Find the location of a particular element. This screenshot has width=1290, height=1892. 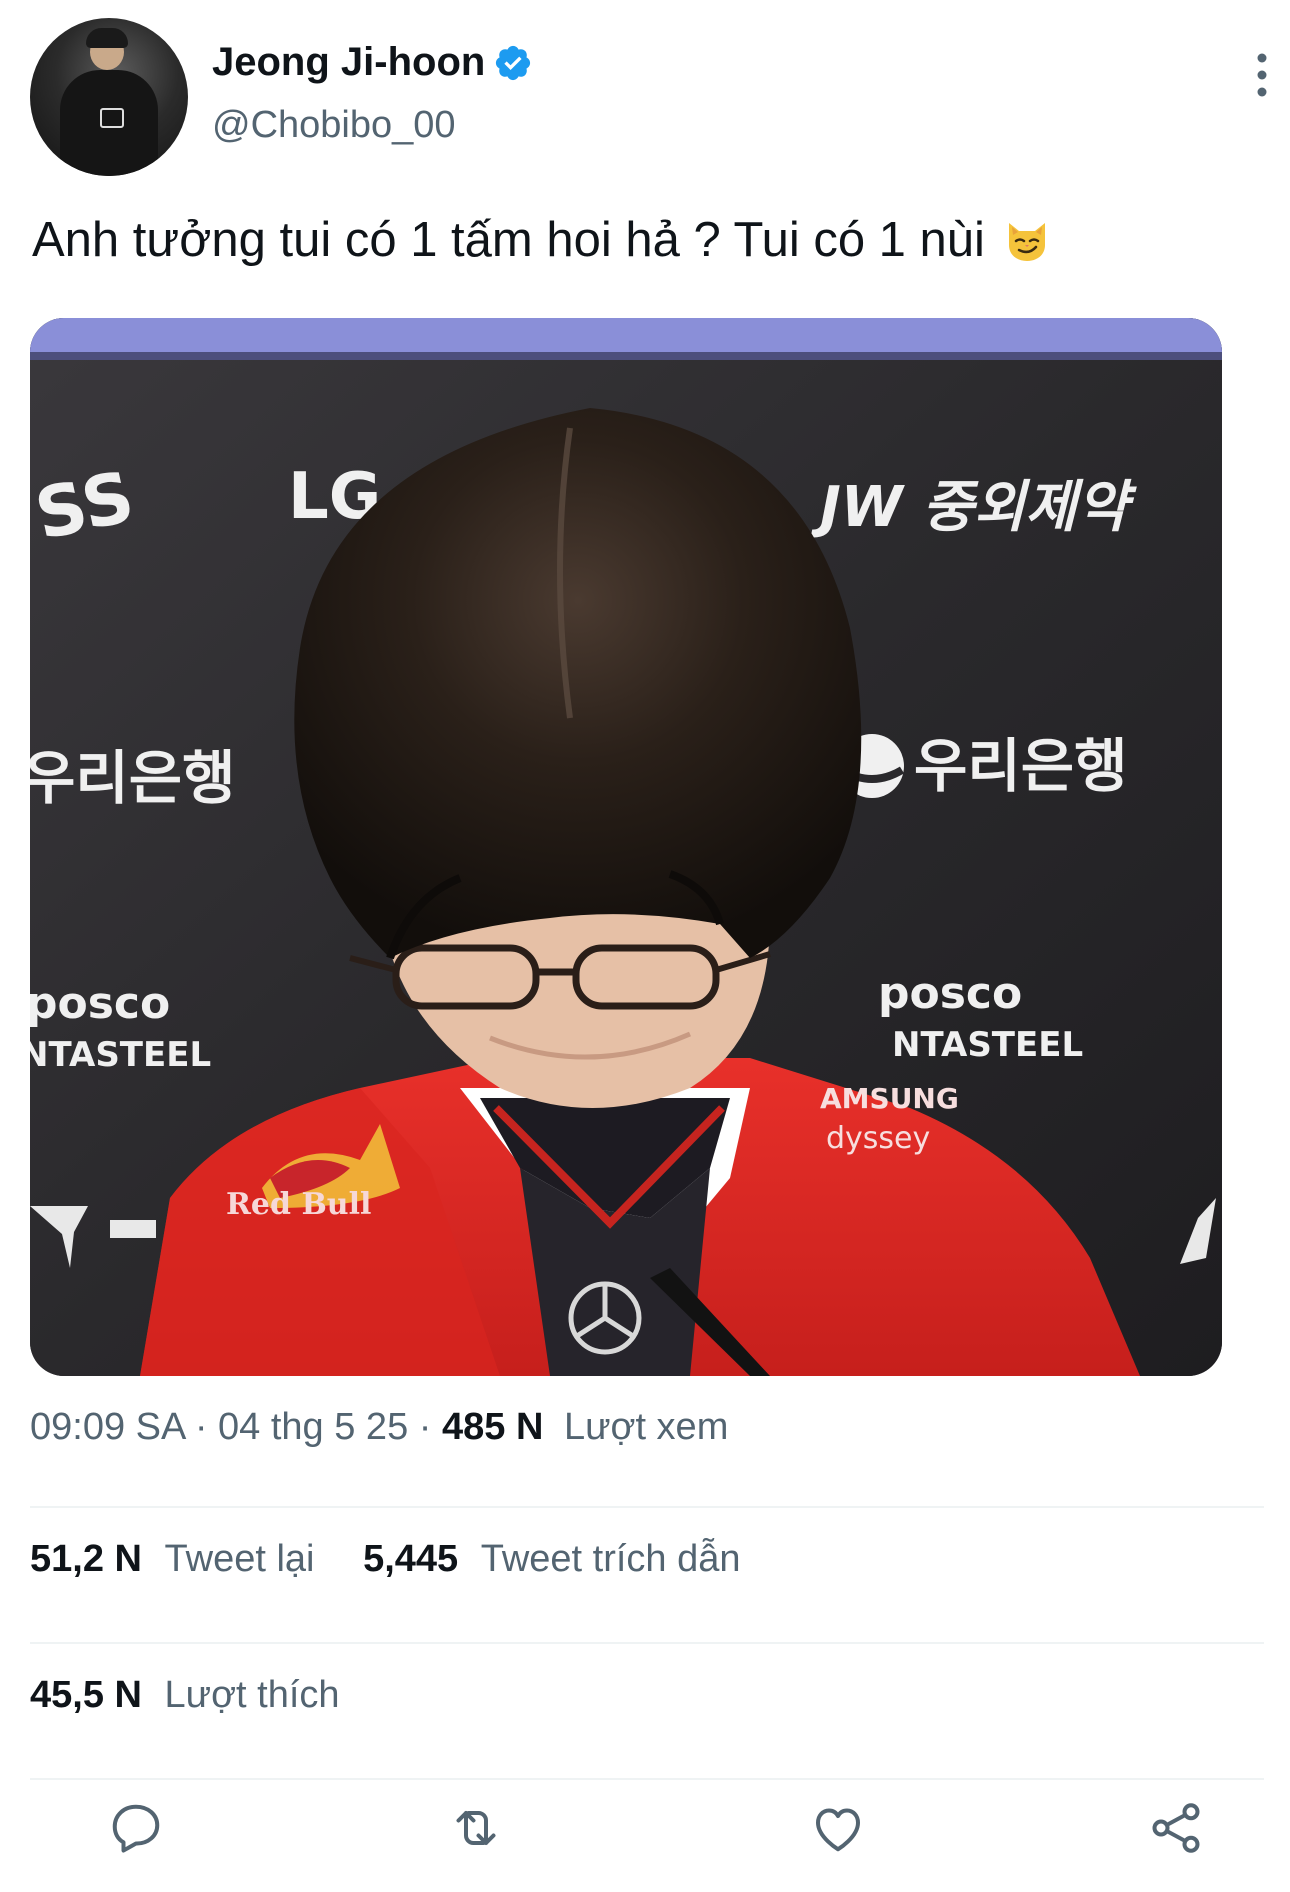

retweets-stat: 51,2 N Tweet lại is located at coordinates (172, 1559).